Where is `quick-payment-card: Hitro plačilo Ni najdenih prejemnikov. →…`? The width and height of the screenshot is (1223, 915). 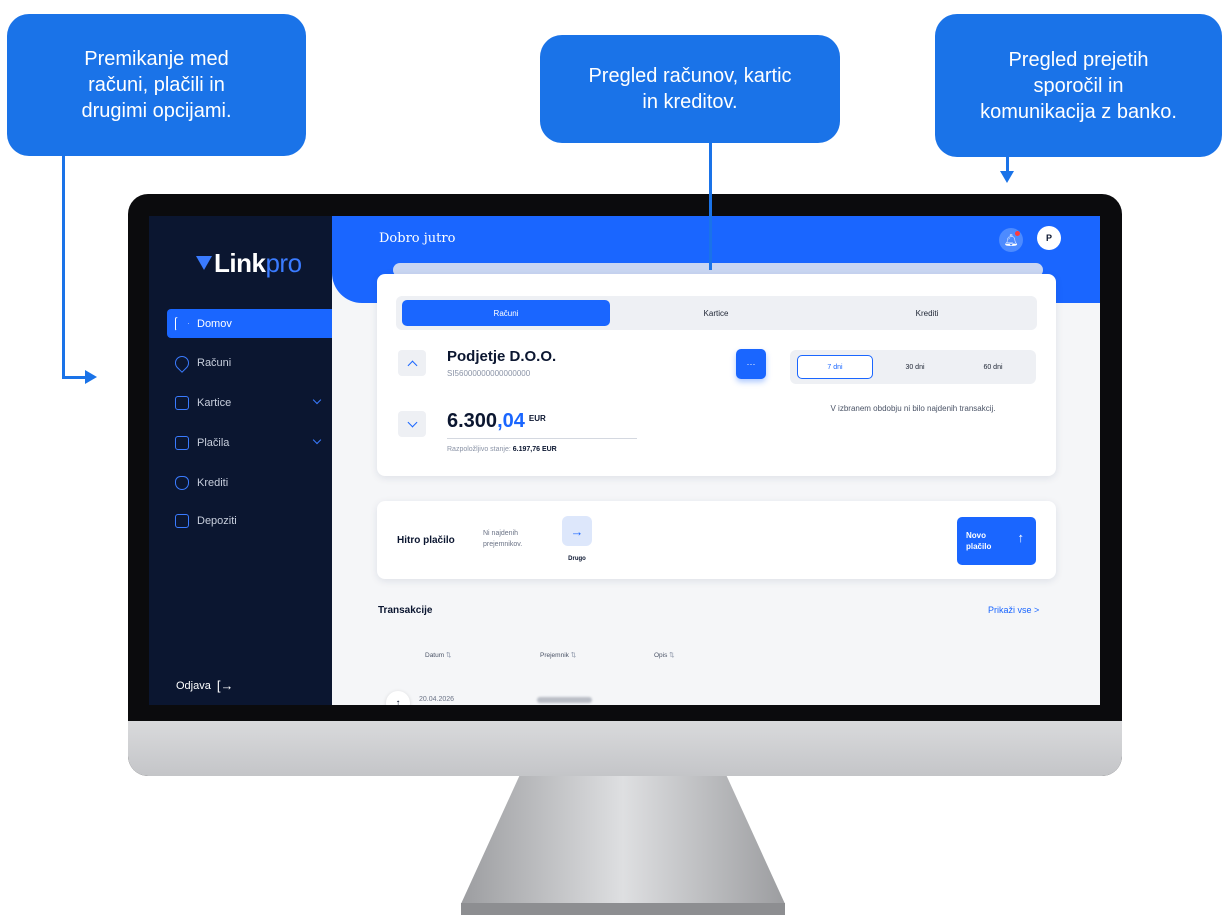 quick-payment-card: Hitro plačilo Ni najdenih prejemnikov. →… is located at coordinates (716, 540).